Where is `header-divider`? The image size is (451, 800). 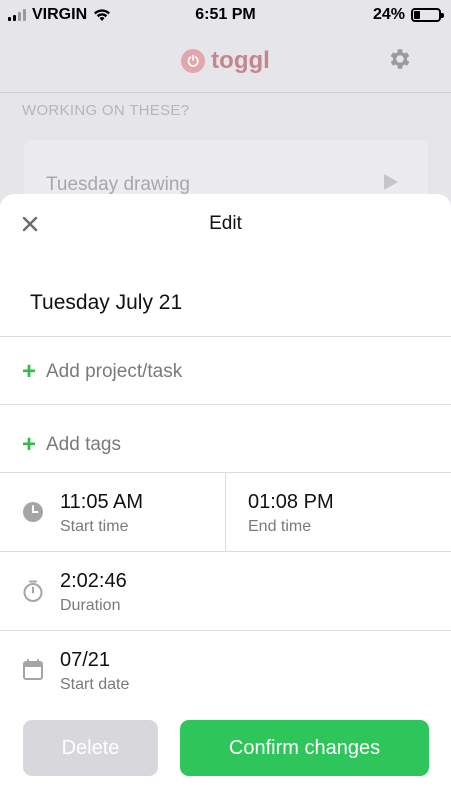 header-divider is located at coordinates (225, 92).